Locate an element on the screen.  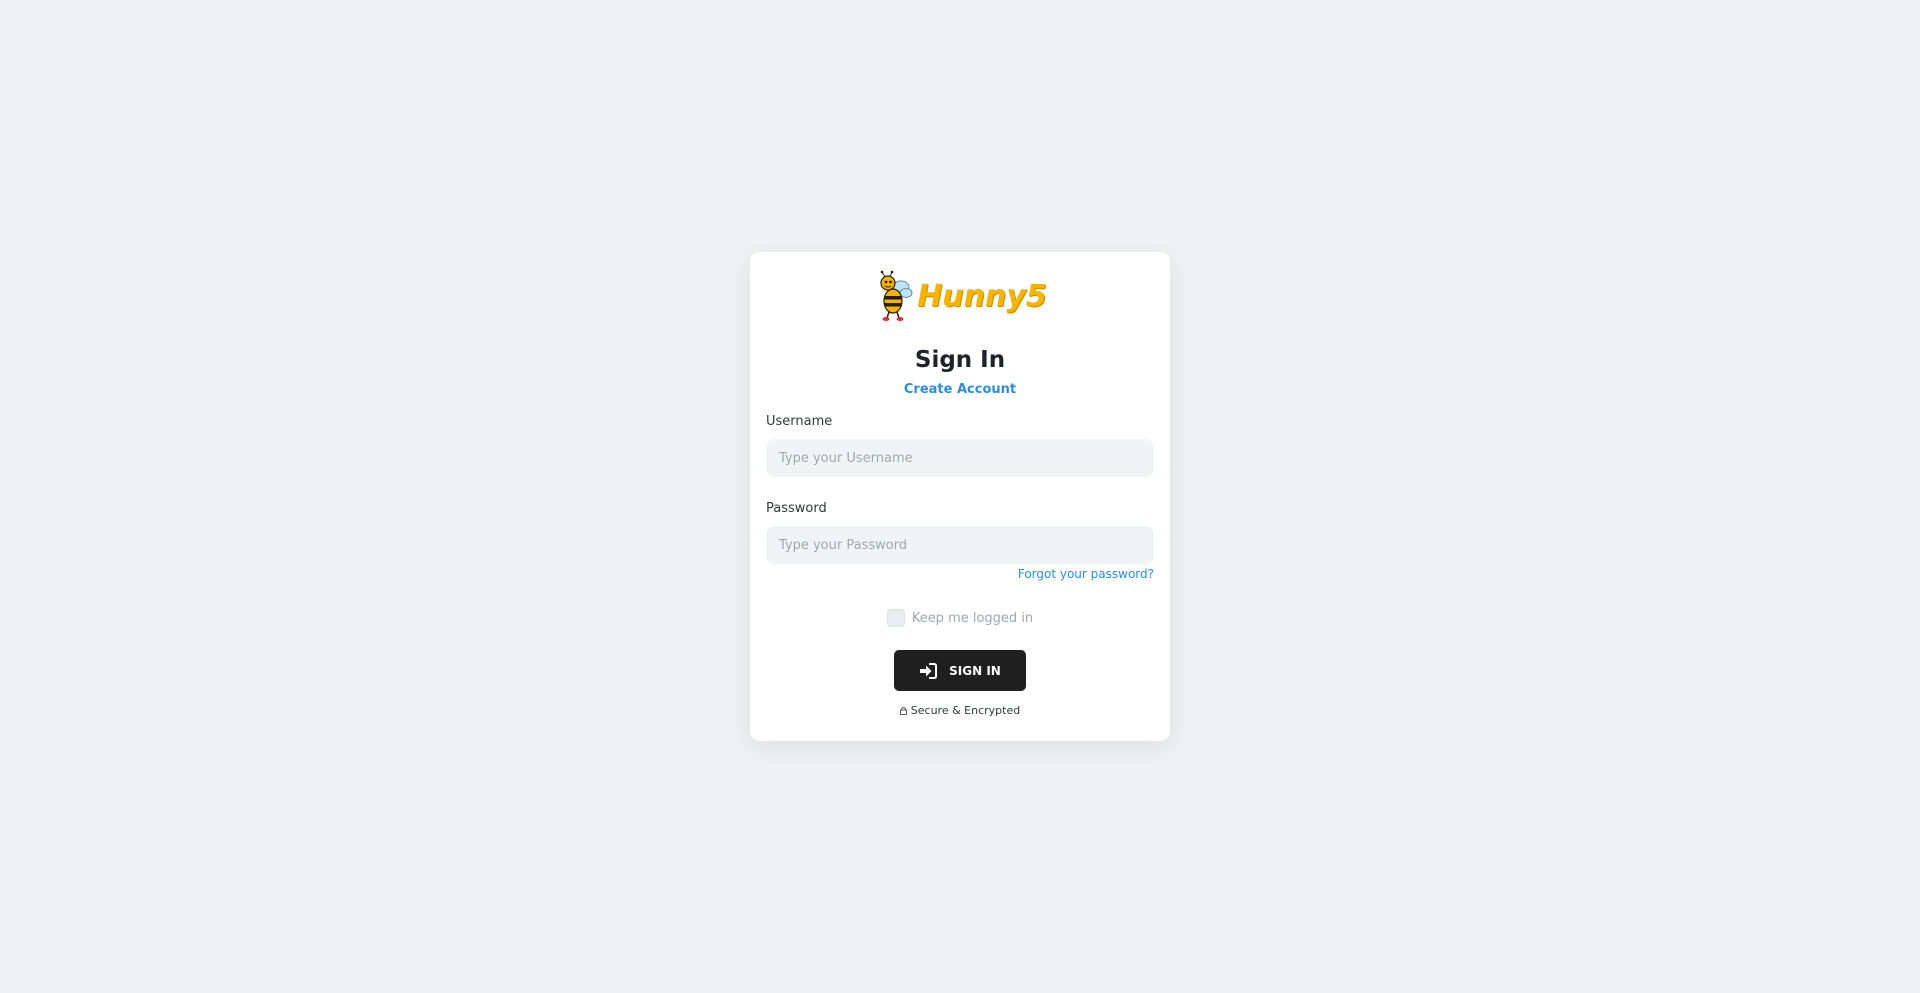
keep-logged-in-checkbox is located at coordinates (895, 618).